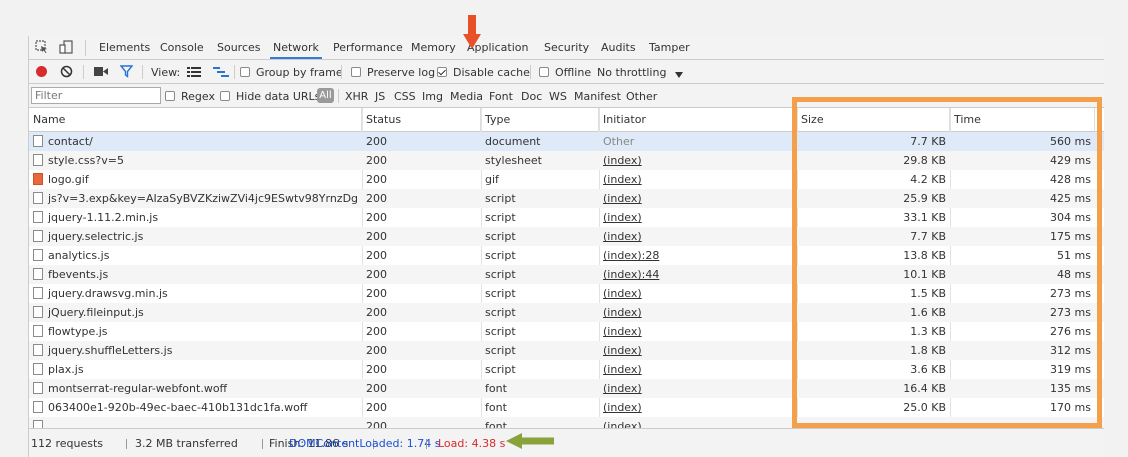 The image size is (1128, 457). Describe the element at coordinates (513, 160) in the screenshot. I see `cell-text: stylesheet` at that location.